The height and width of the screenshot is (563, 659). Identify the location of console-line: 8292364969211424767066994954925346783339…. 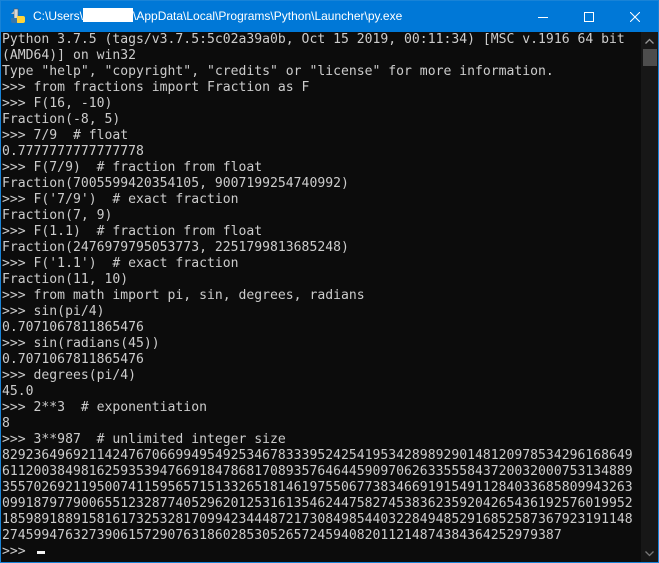
(317, 455).